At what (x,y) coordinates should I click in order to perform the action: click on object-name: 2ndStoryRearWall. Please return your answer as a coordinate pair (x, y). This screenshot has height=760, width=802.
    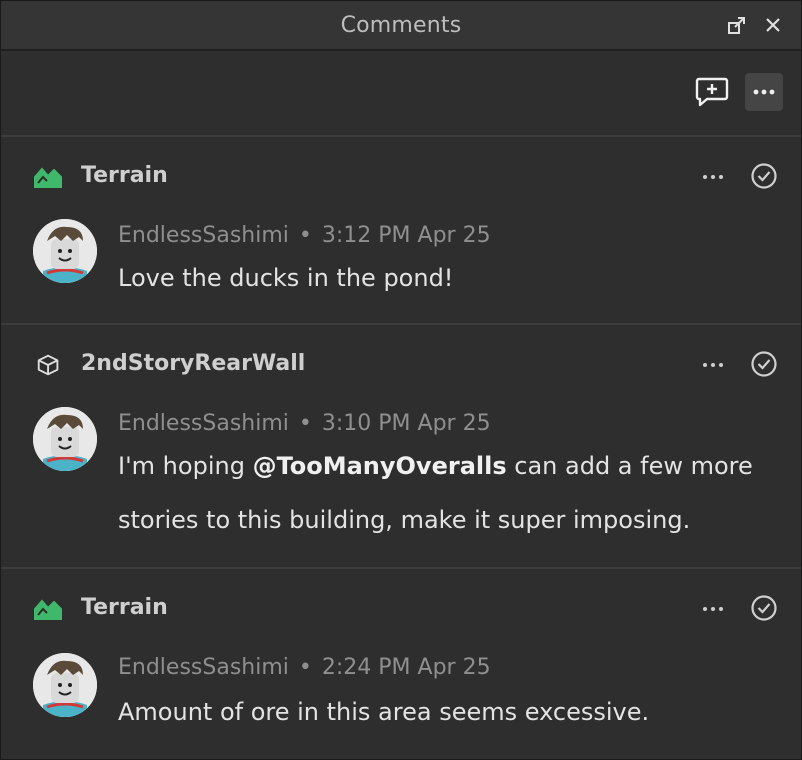
    Looking at the image, I should click on (193, 363).